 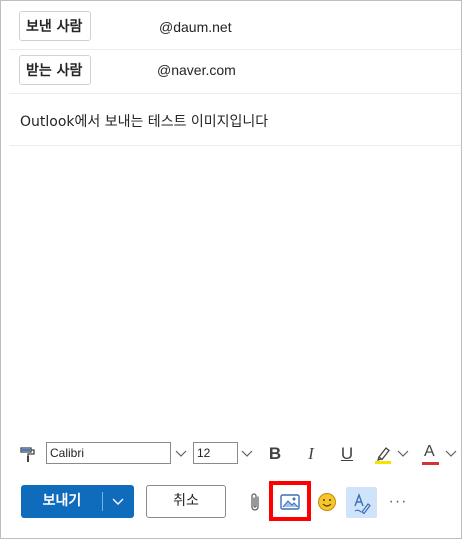 I want to click on cancel-button: 취소, so click(x=186, y=501).